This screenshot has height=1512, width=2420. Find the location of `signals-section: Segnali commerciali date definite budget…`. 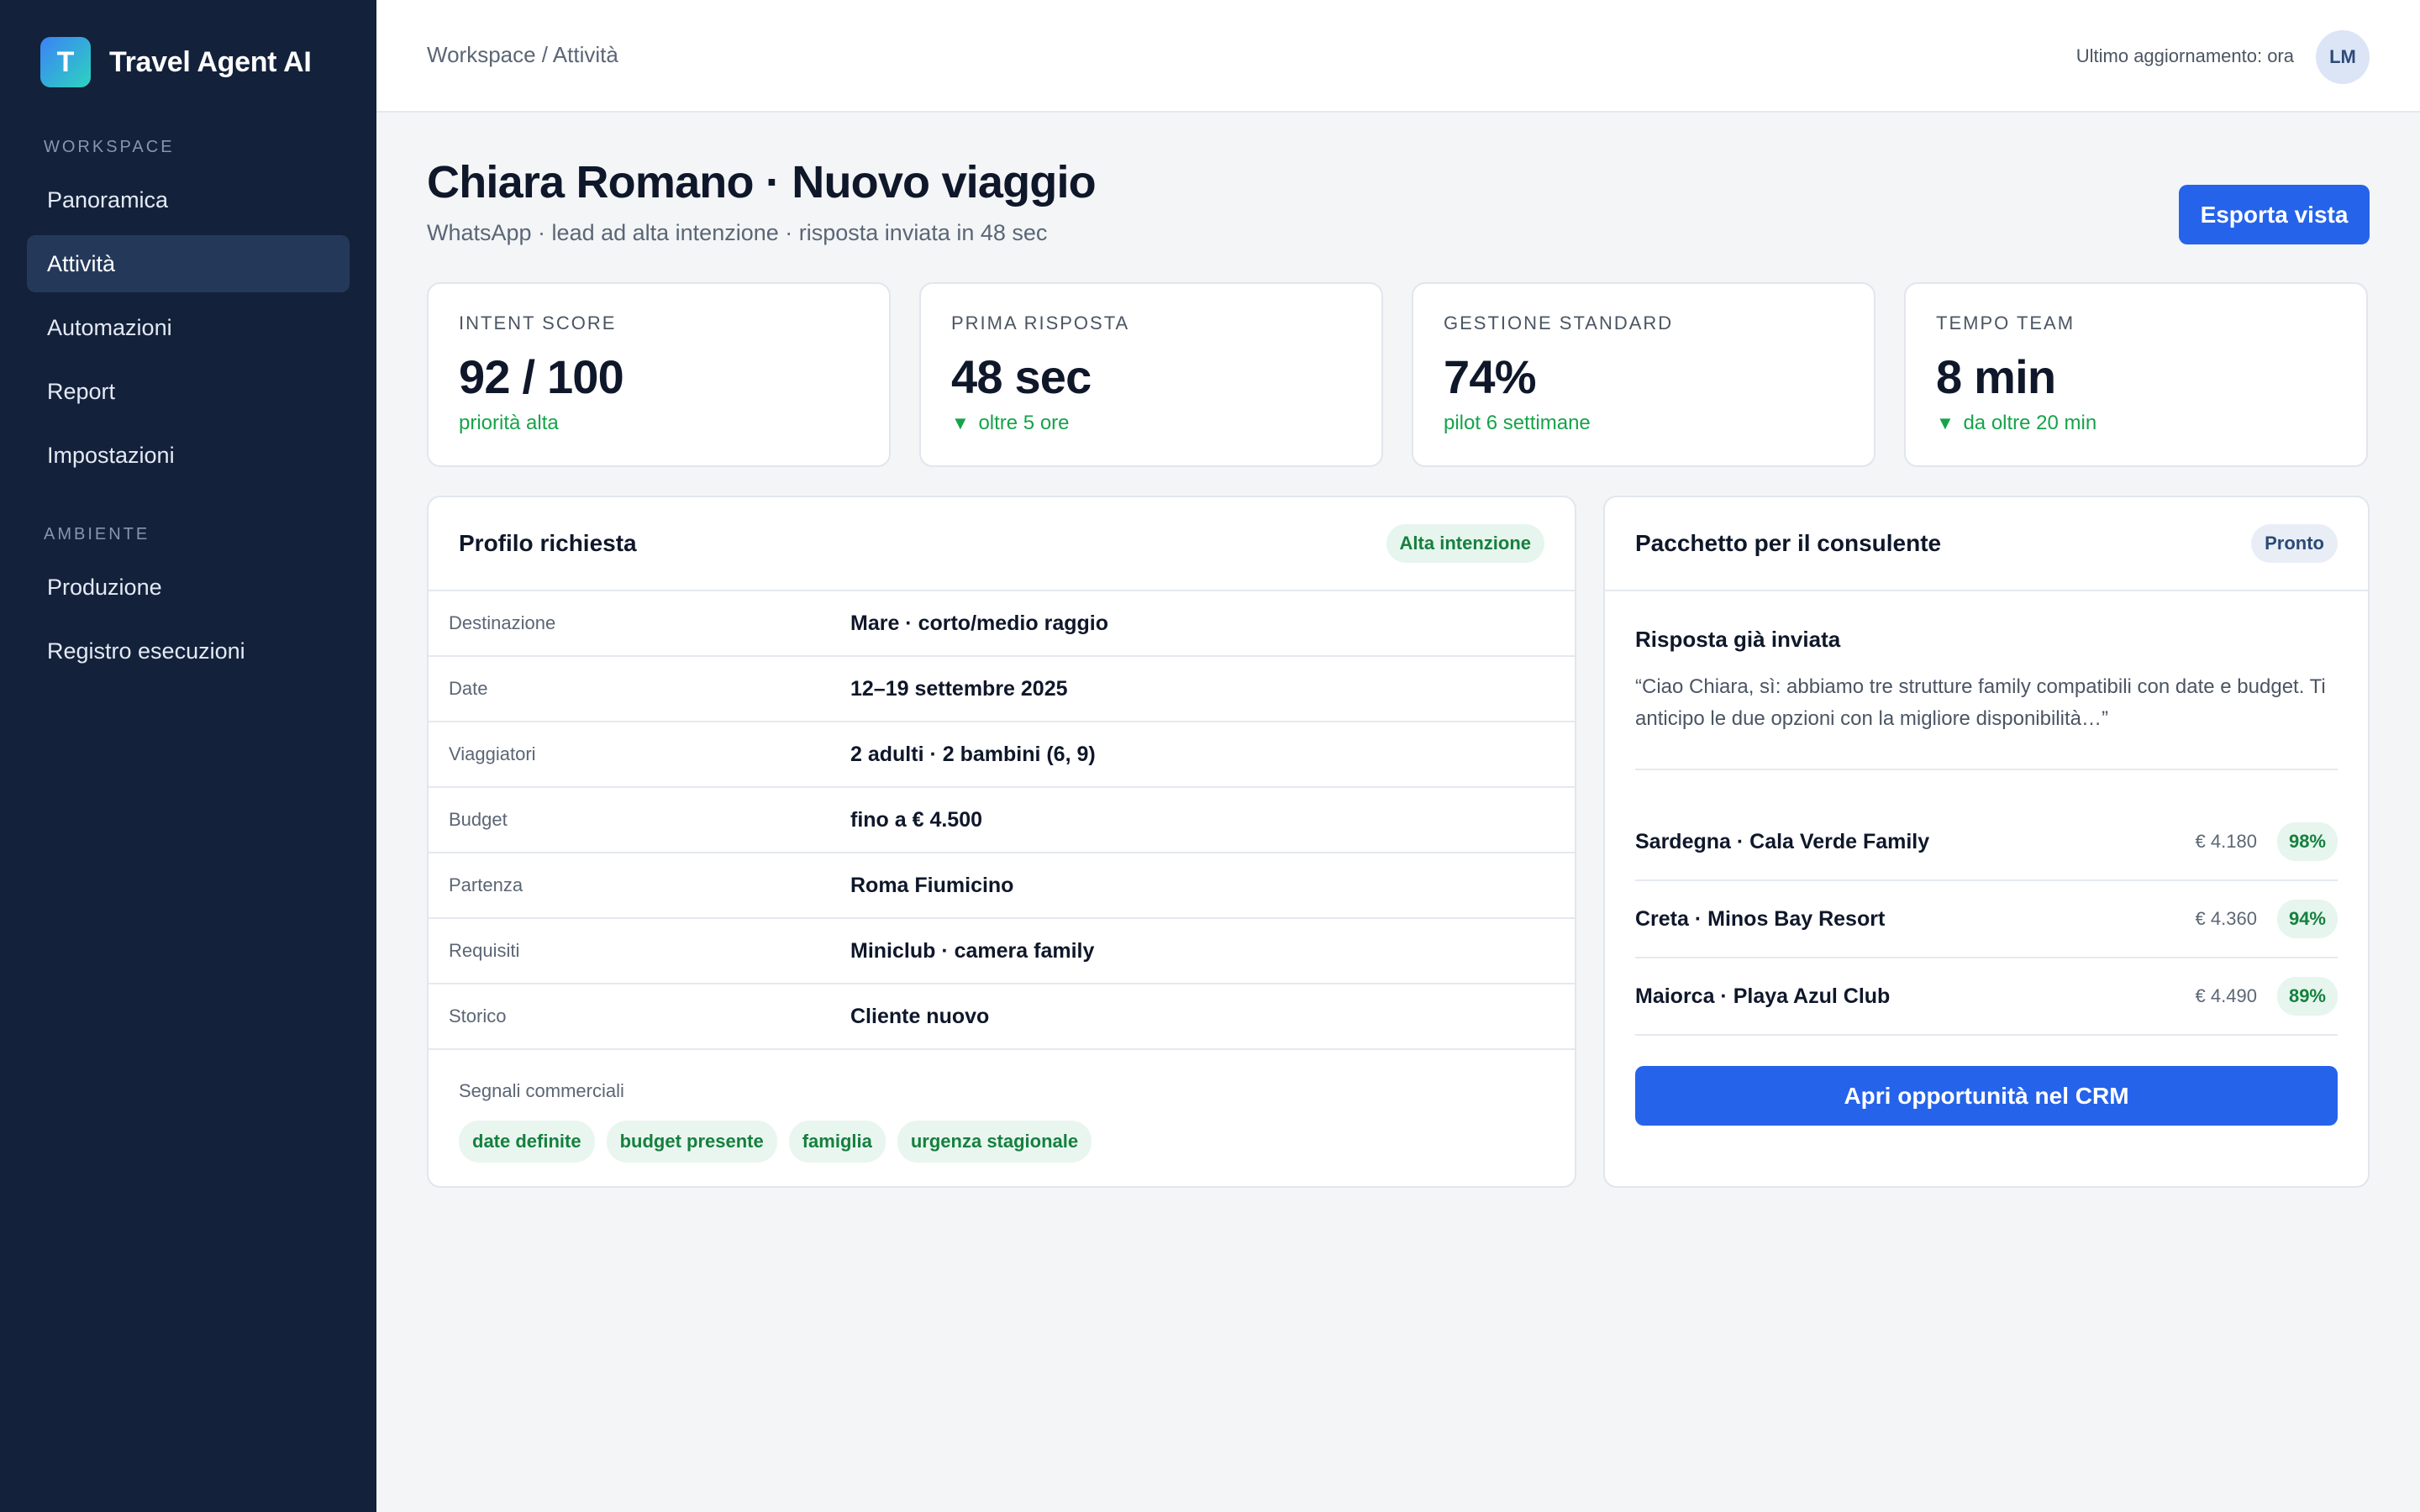

signals-section: Segnali commerciali date definite budget… is located at coordinates (1002, 1106).